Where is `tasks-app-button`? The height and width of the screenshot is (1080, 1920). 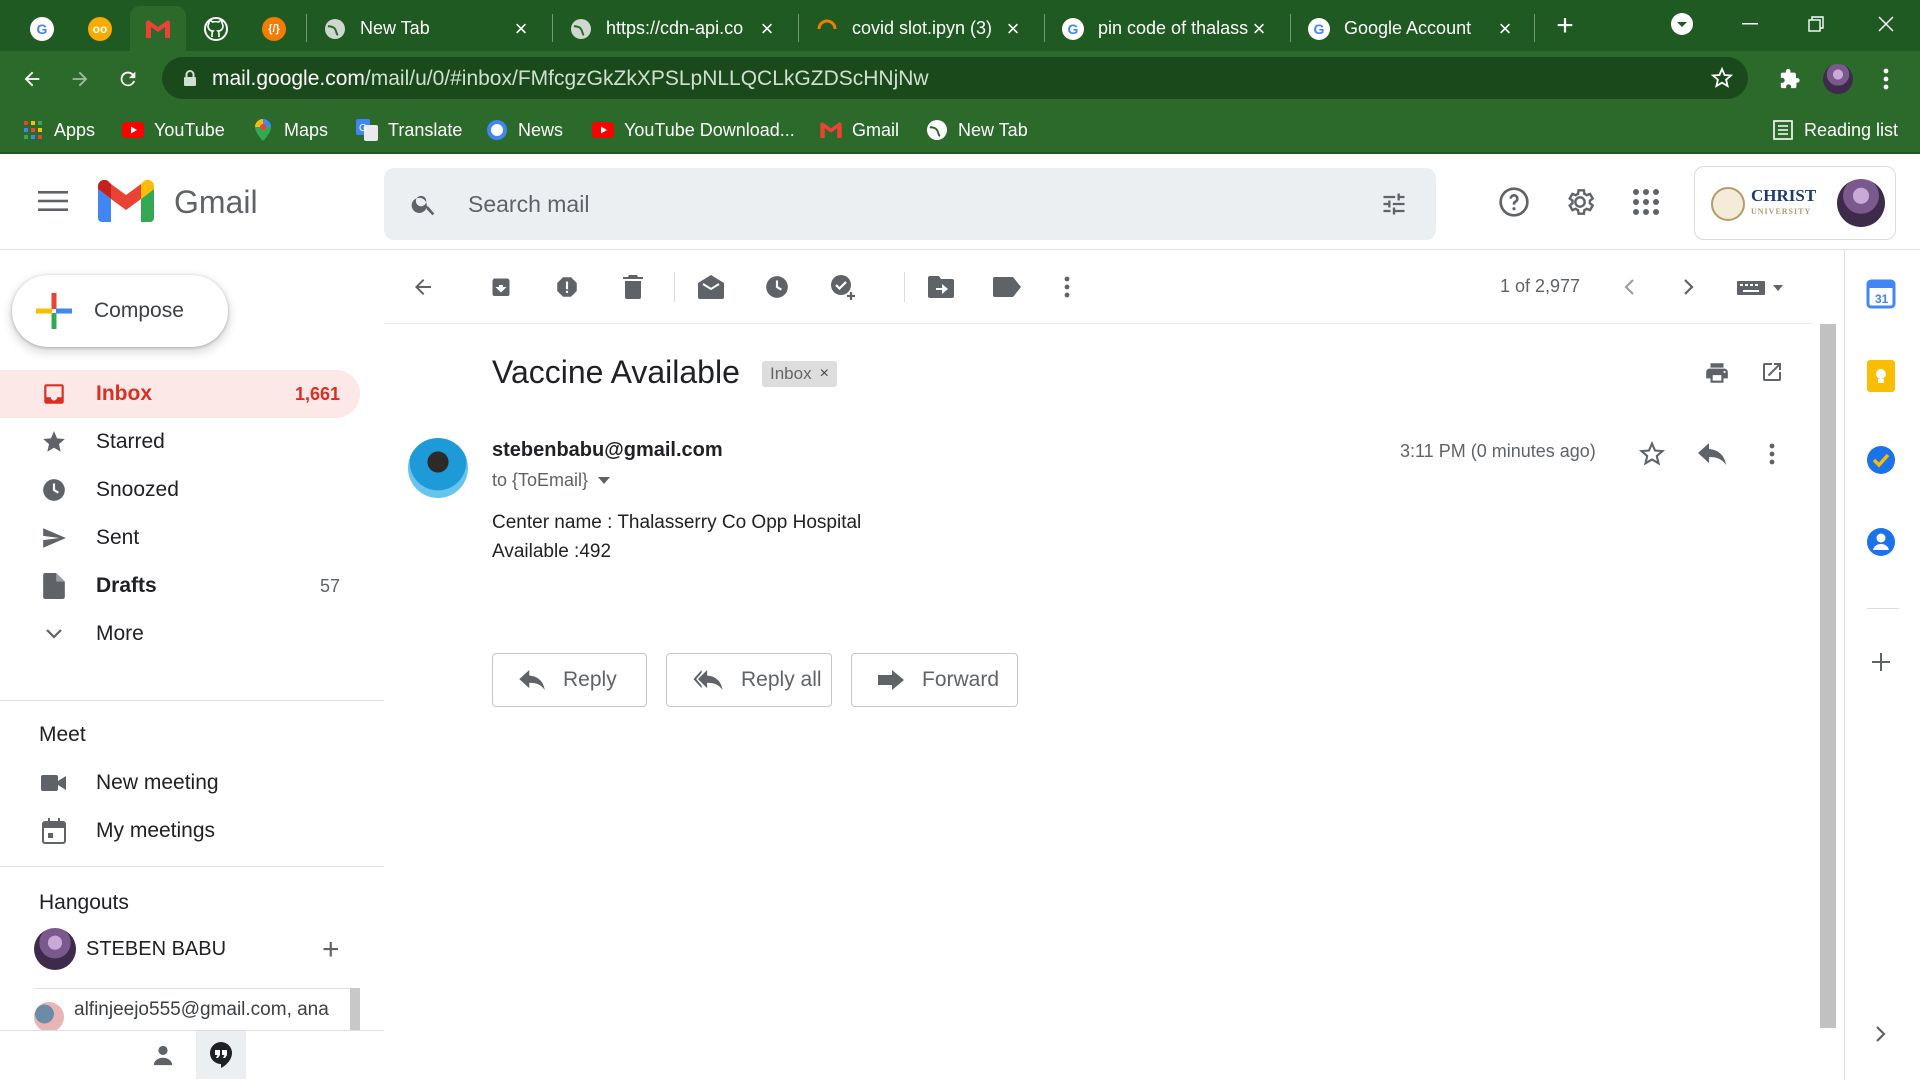 tasks-app-button is located at coordinates (1881, 460).